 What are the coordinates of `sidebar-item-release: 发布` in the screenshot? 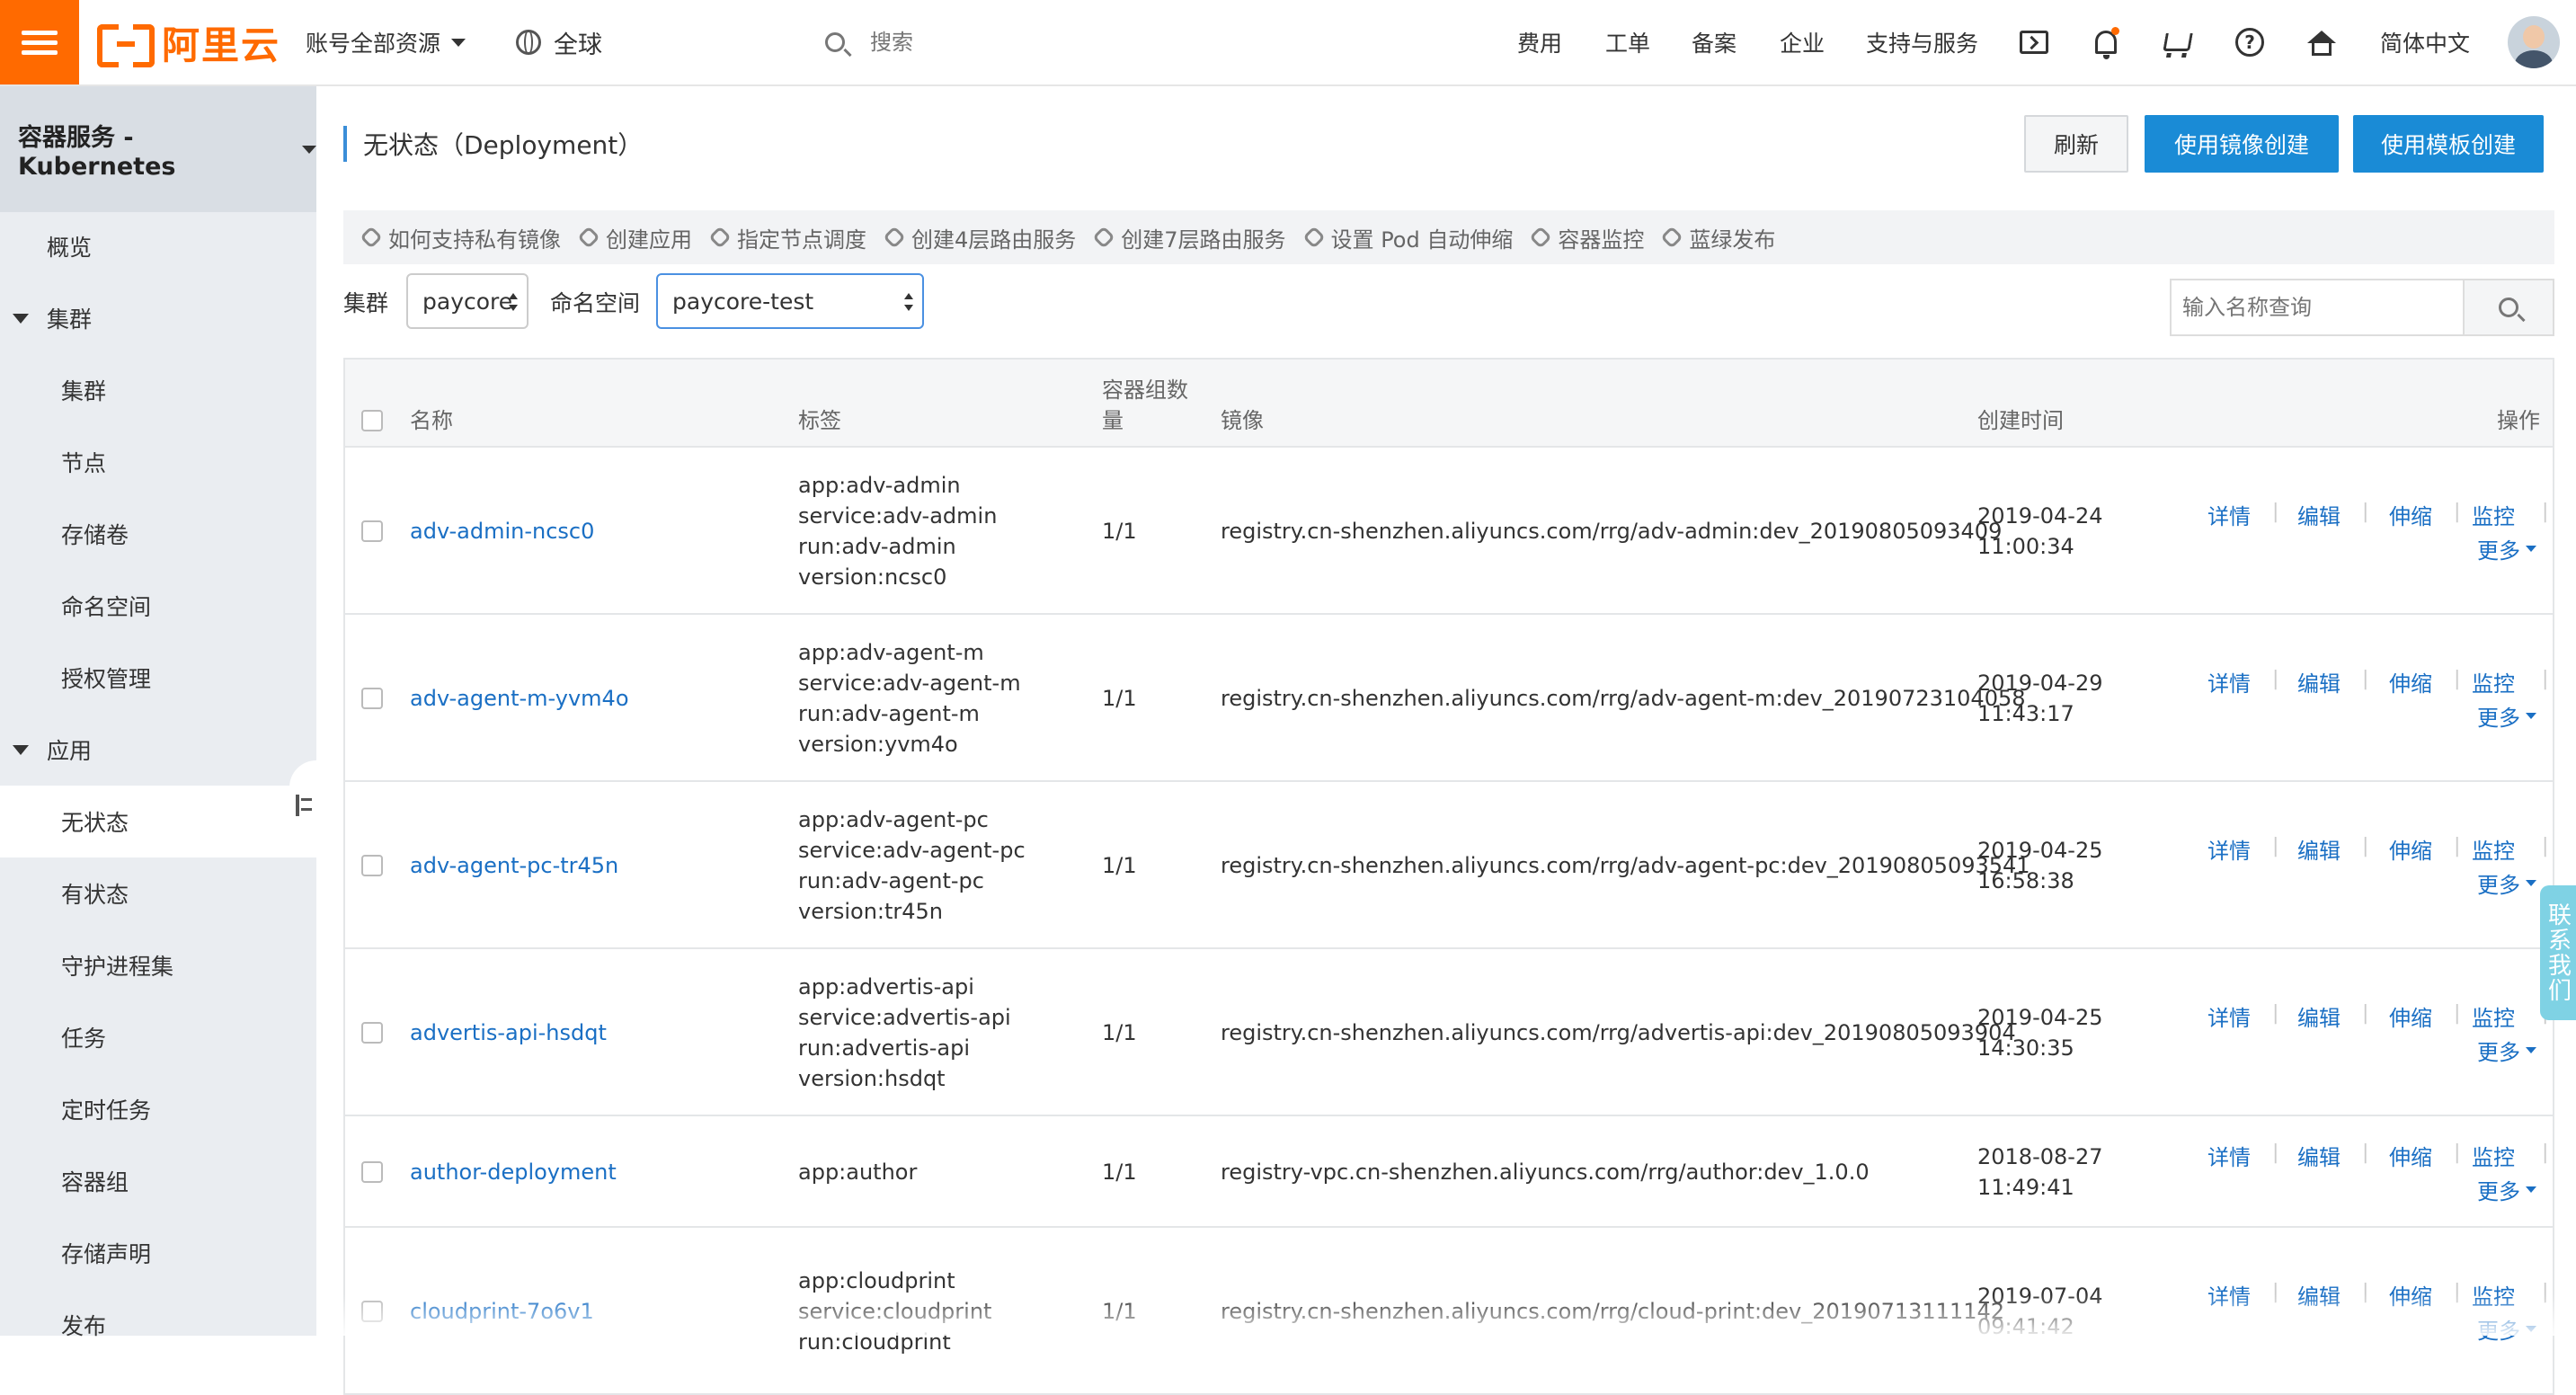 It's located at (158, 1325).